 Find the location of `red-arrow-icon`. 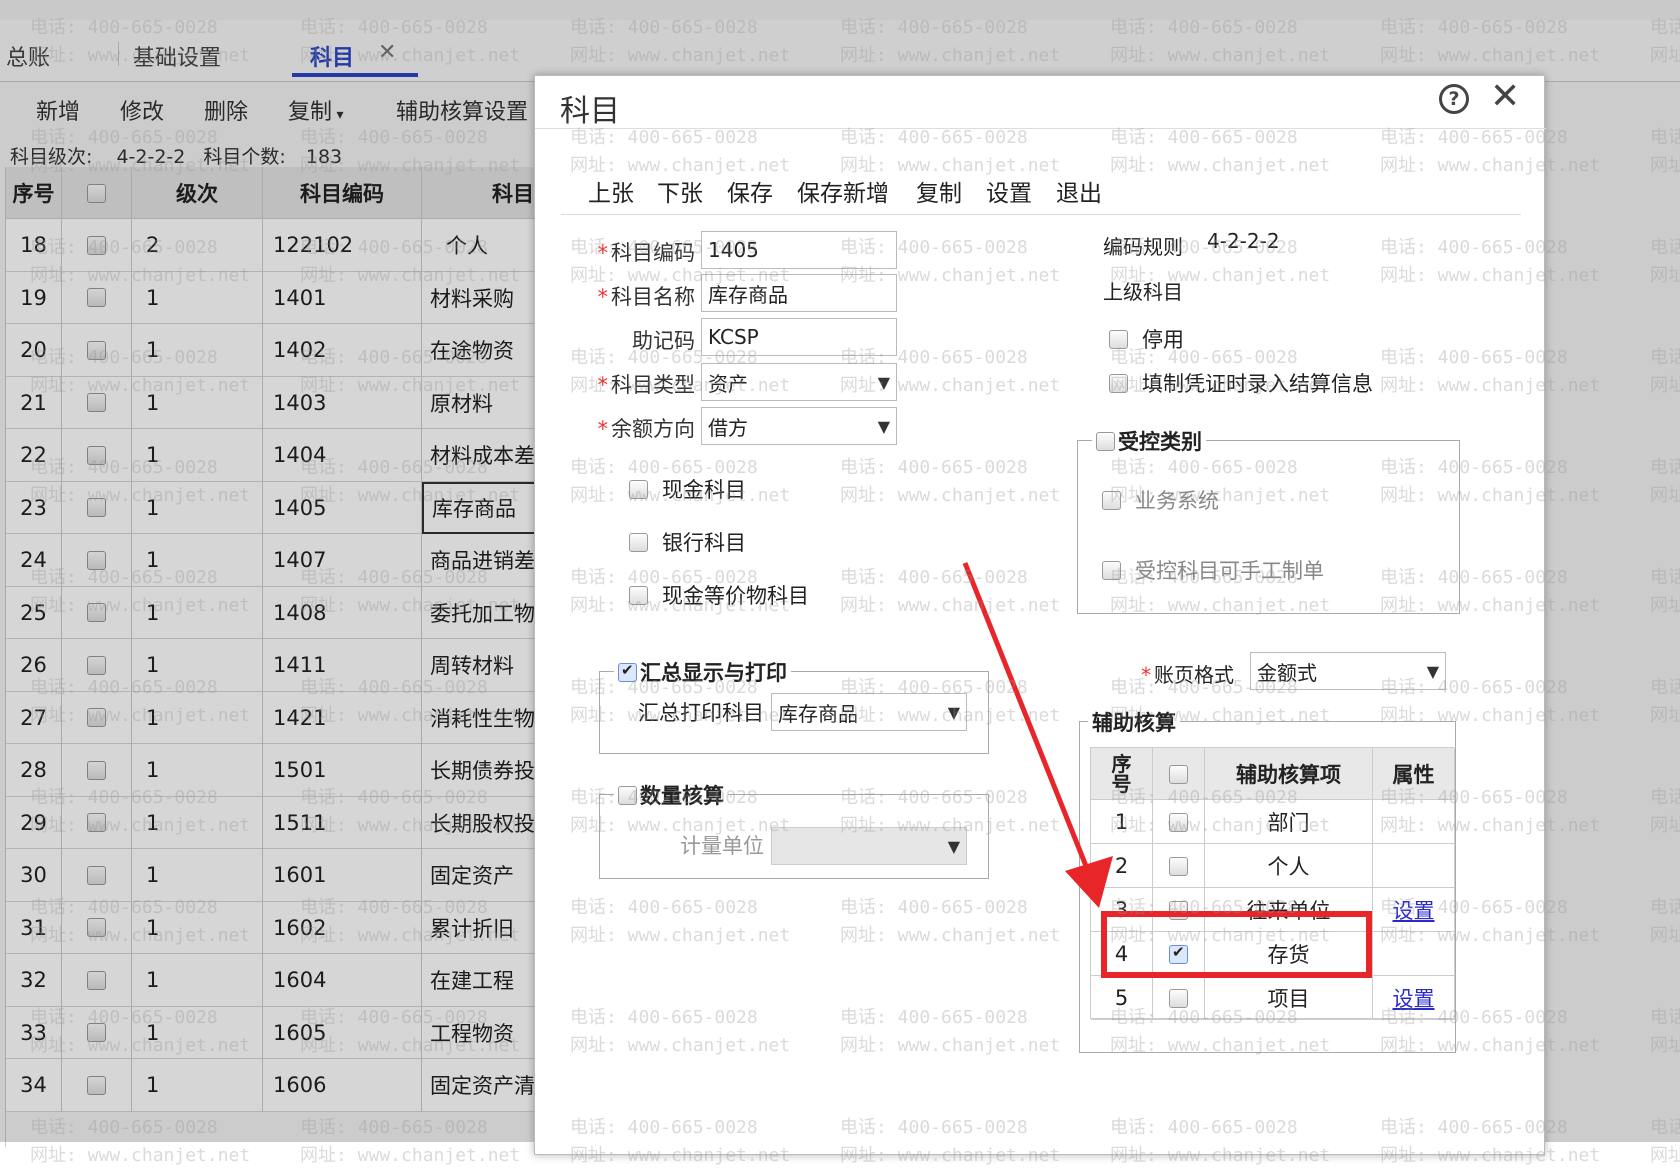

red-arrow-icon is located at coordinates (1037, 735).